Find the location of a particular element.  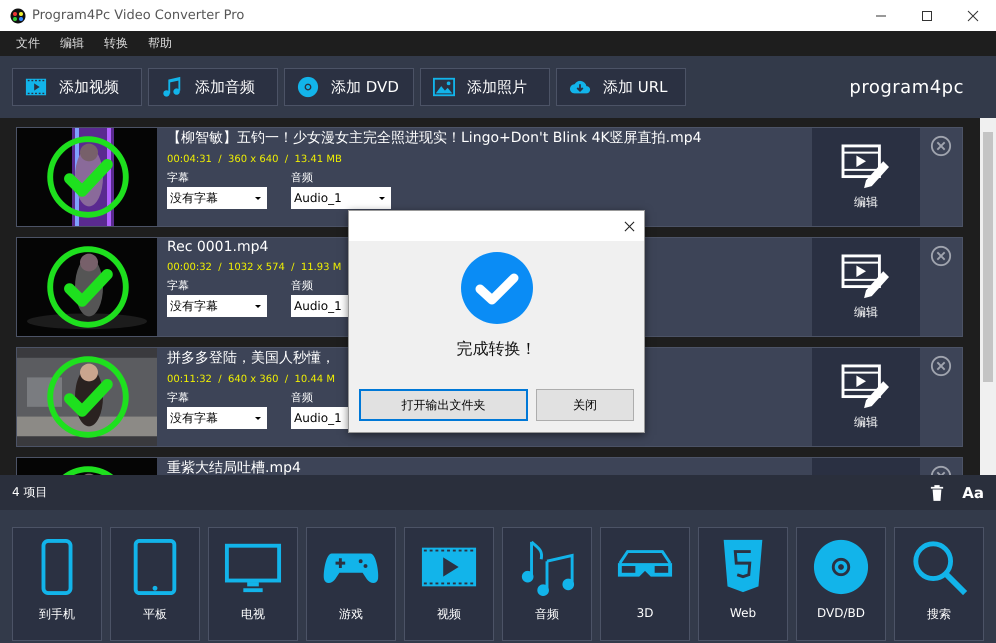

add-button: 添加 DVD is located at coordinates (349, 87).